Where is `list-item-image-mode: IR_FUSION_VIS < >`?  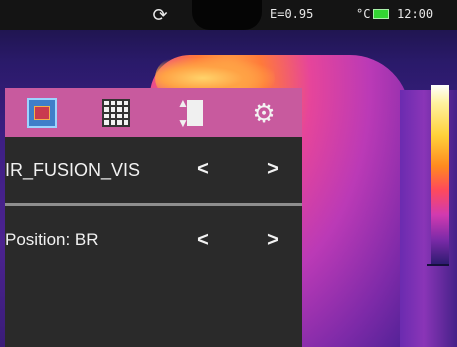 list-item-image-mode: IR_FUSION_VIS < > is located at coordinates (153, 171).